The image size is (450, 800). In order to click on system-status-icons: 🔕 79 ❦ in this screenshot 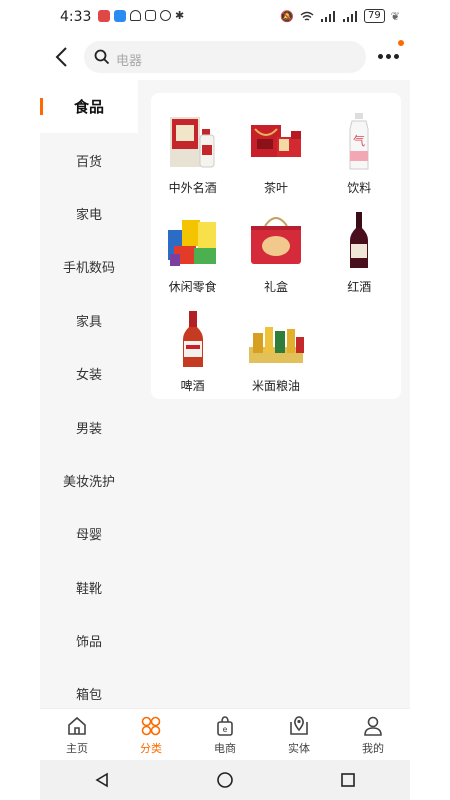, I will do `click(340, 16)`.